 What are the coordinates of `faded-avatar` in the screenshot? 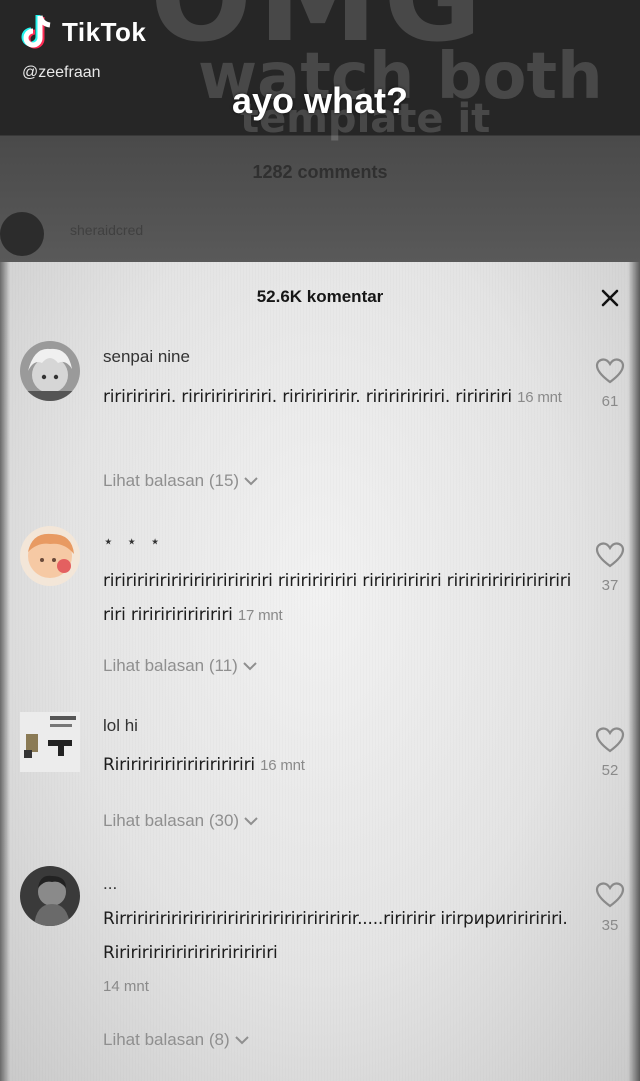 It's located at (22, 234).